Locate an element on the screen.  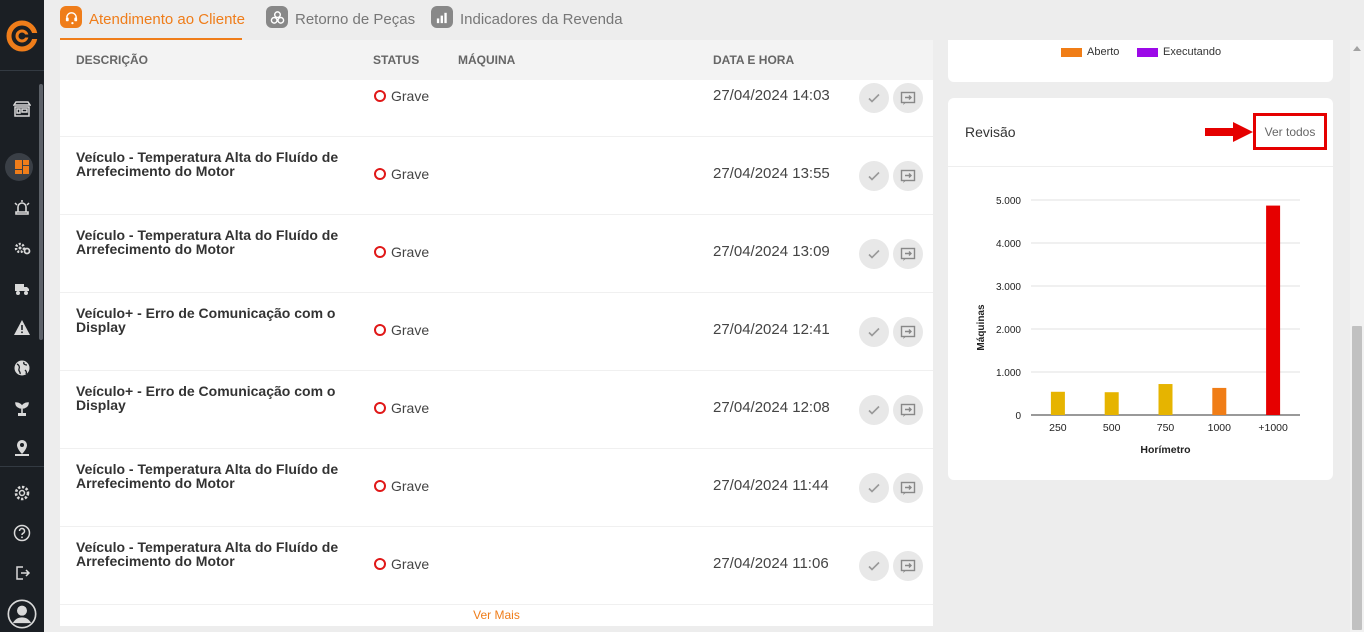
globe-icon is located at coordinates (22, 368).